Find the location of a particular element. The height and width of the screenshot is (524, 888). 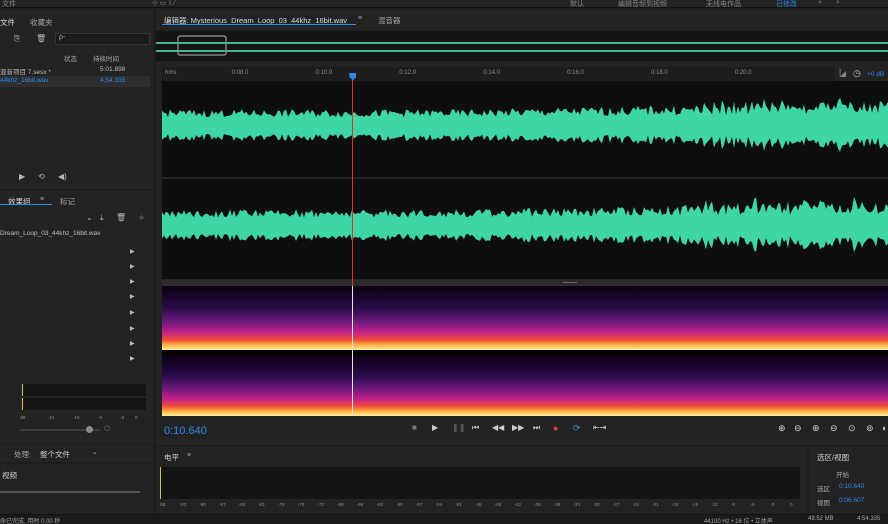

amplitude-icon: ◢ is located at coordinates (843, 73).